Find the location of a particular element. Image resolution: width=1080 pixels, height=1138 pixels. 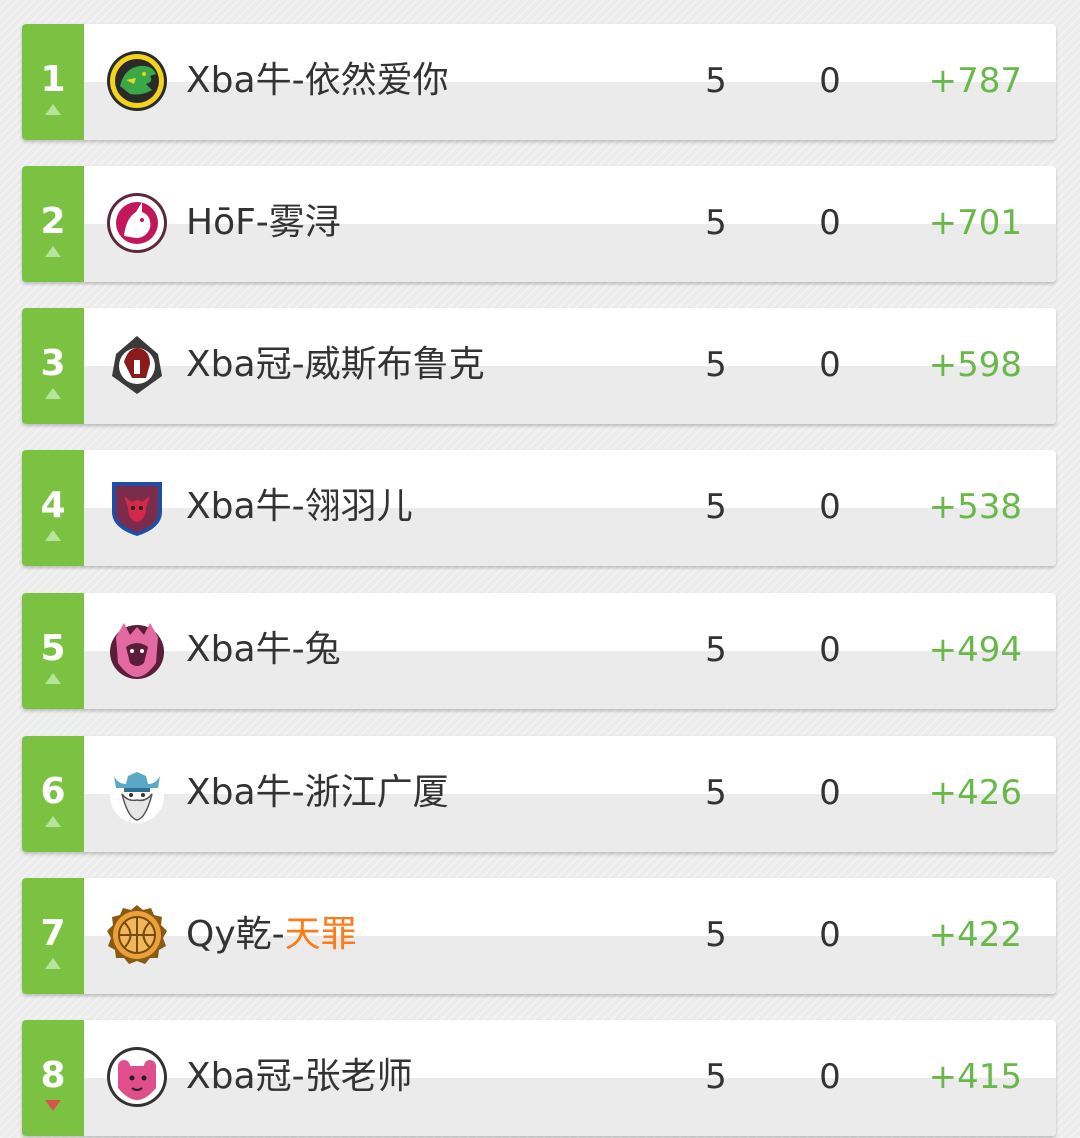

team-name-text: Xba牛-翎羽儿 is located at coordinates (299, 506).